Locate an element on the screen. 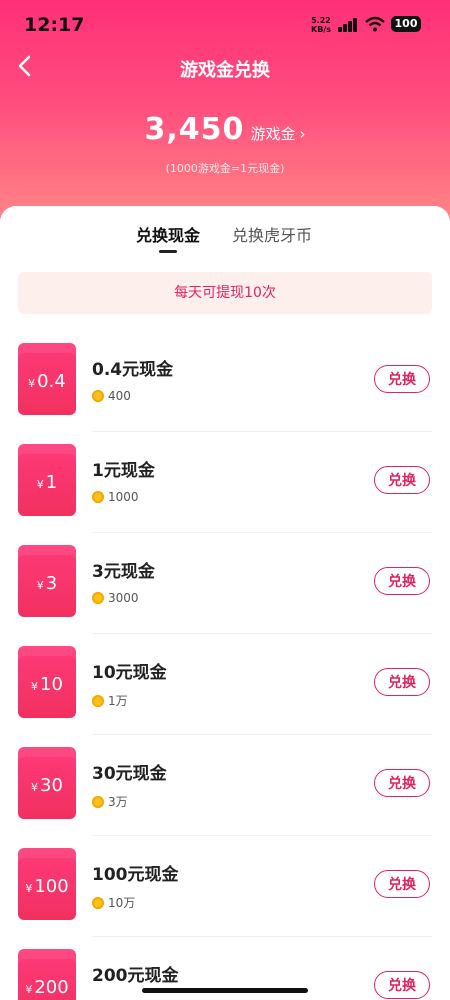 The image size is (450, 1000). card-value: 200 is located at coordinates (51, 987).